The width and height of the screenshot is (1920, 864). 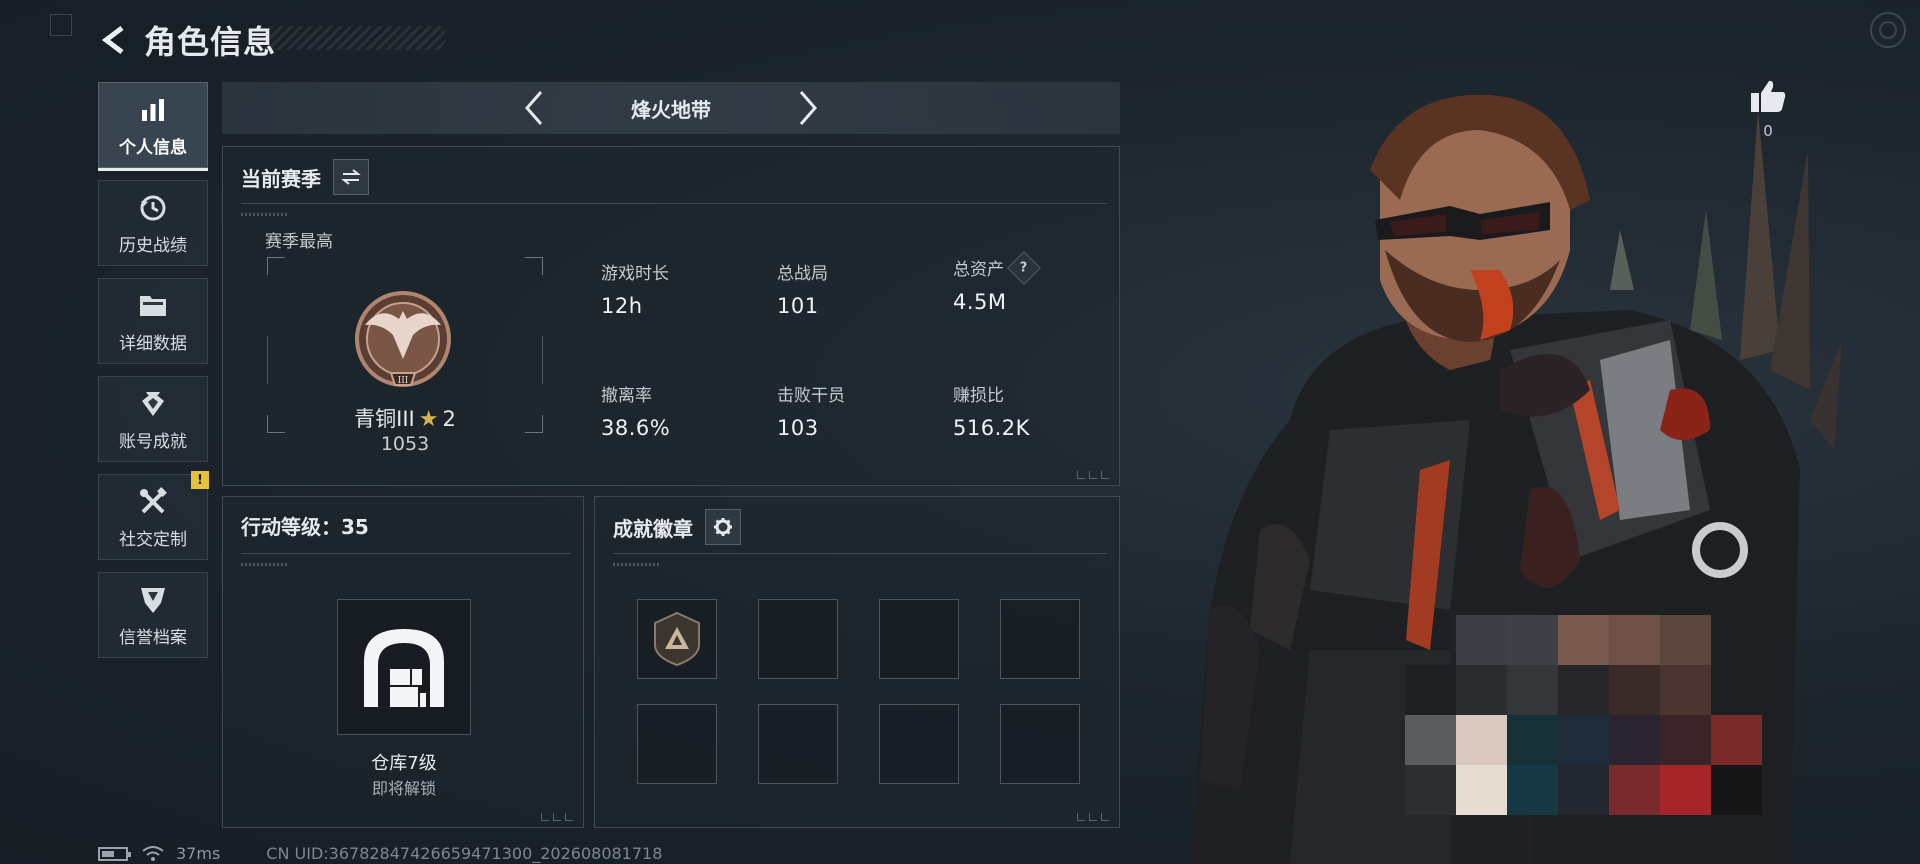 I want to click on wifi-icon, so click(x=153, y=853).